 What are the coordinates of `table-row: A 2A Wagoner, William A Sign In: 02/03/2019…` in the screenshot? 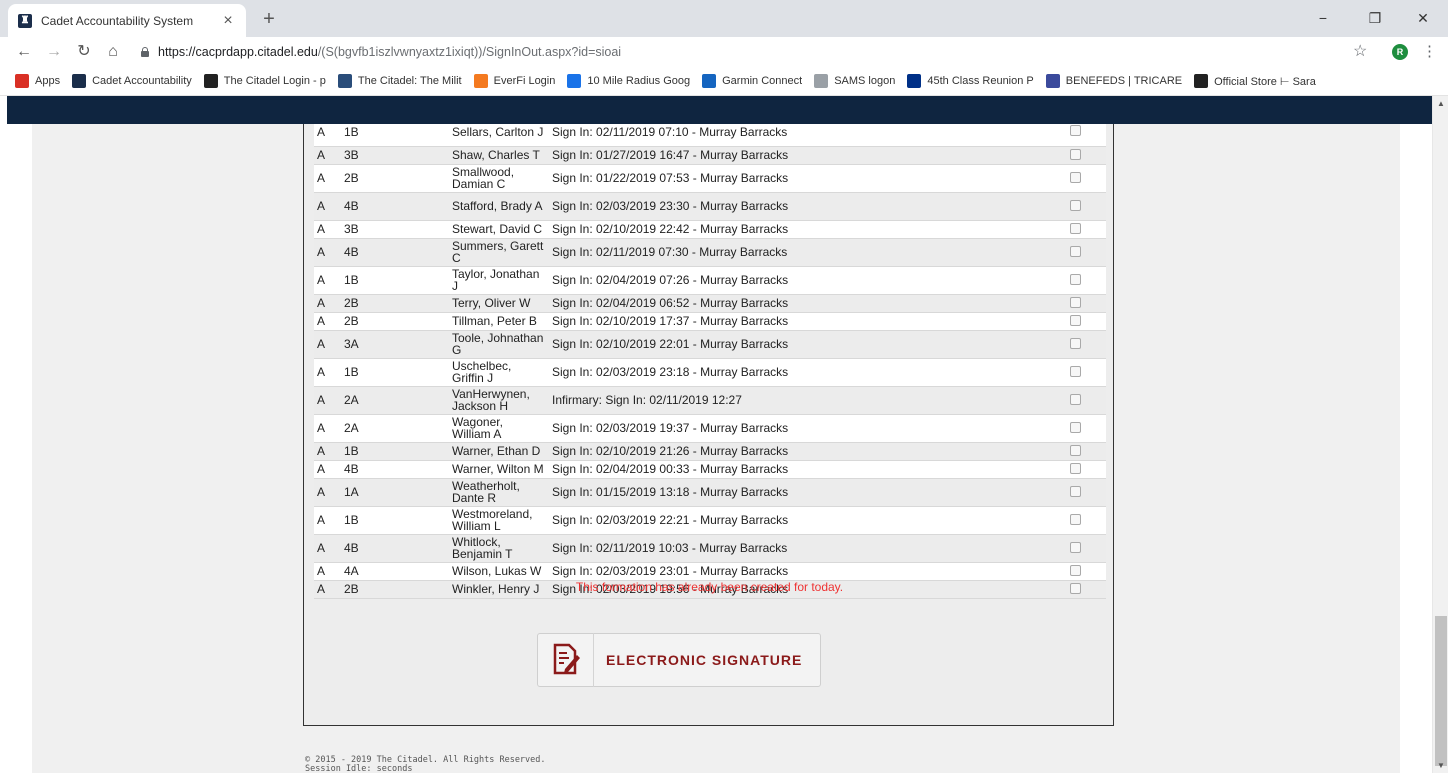 It's located at (710, 428).